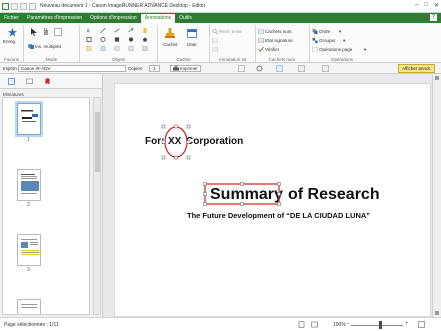 The image size is (441, 331). What do you see at coordinates (9, 41) in the screenshot?
I see `save-favorite-button: Enreg.` at bounding box center [9, 41].